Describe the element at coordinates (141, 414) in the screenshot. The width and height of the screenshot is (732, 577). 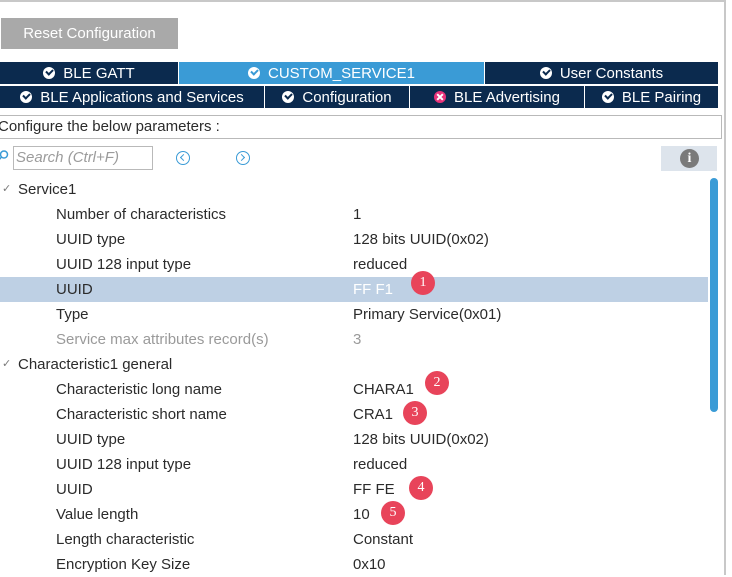
I see `row-name: Characteristic short name` at that location.